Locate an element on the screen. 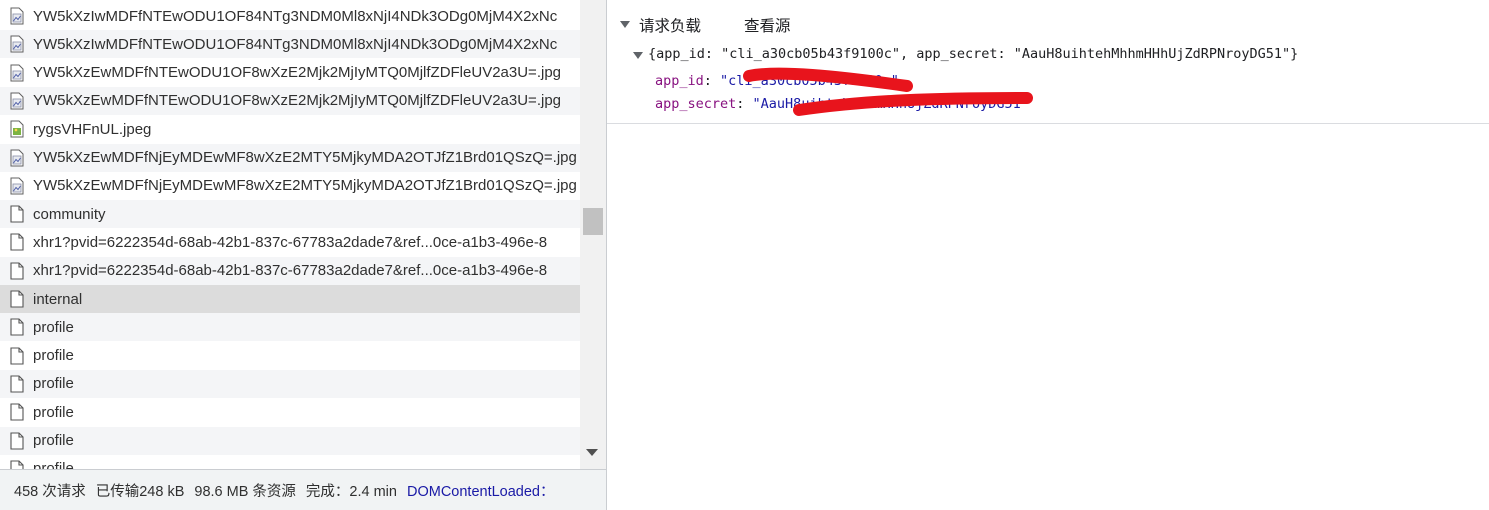 The image size is (1489, 510). object-close: } is located at coordinates (1294, 54).